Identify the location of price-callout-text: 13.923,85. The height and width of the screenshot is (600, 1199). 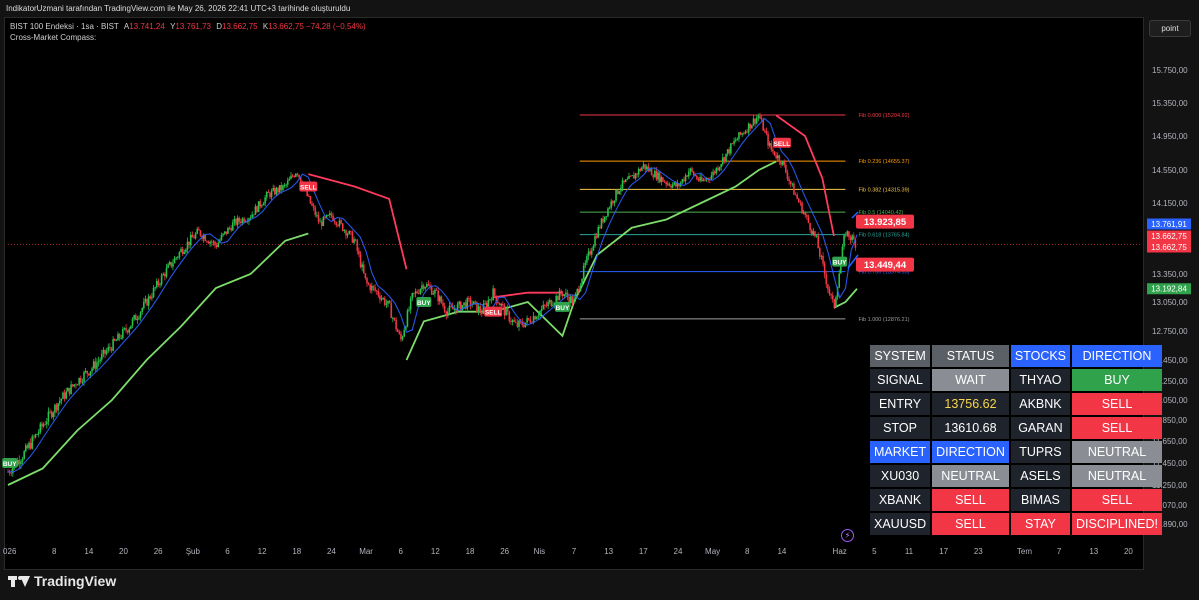
(885, 222).